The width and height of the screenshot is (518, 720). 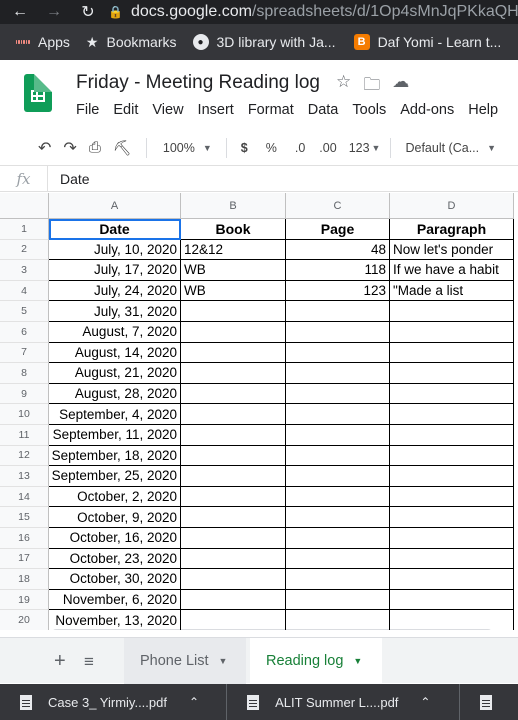 I want to click on percent-button: %, so click(x=271, y=148).